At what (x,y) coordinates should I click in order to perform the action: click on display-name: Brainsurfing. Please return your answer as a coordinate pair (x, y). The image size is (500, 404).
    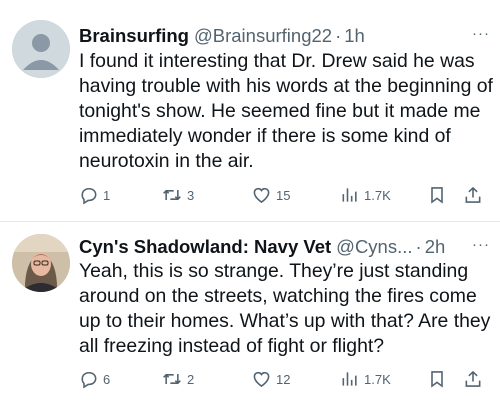
    Looking at the image, I should click on (134, 36).